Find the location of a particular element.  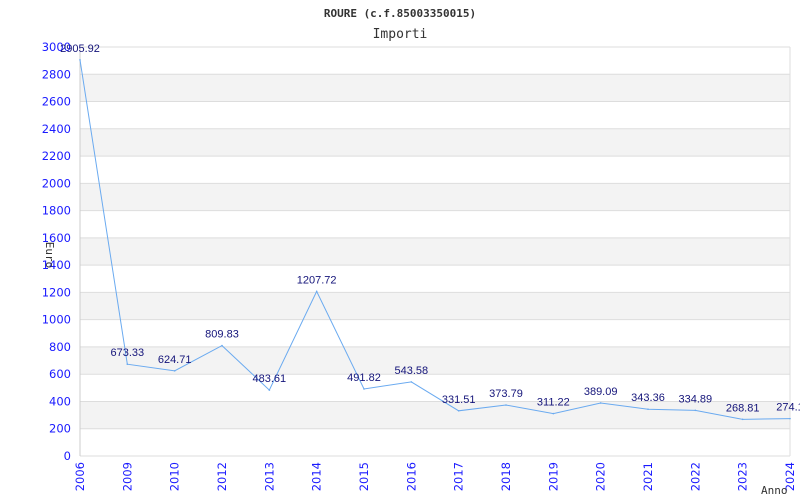

data-label: 334.89 is located at coordinates (696, 399).